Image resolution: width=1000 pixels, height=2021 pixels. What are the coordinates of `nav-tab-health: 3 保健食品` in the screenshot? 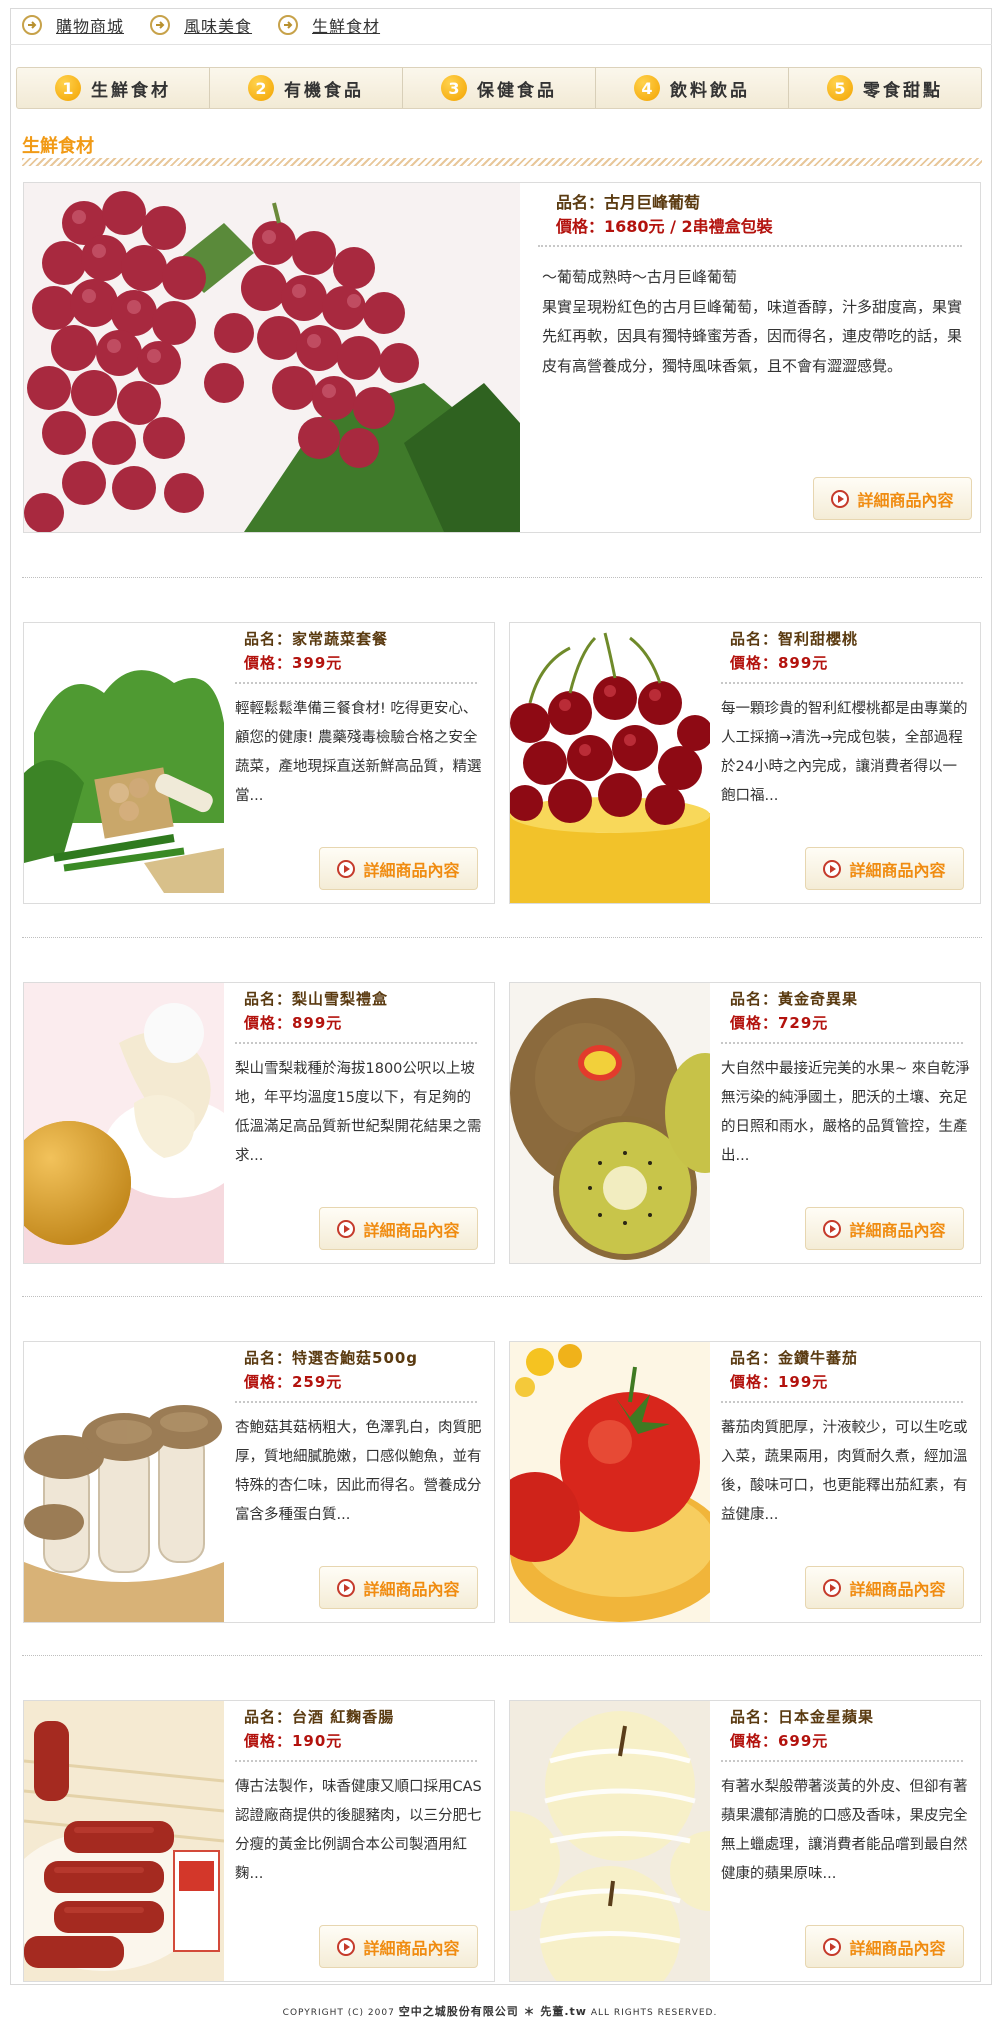 It's located at (499, 88).